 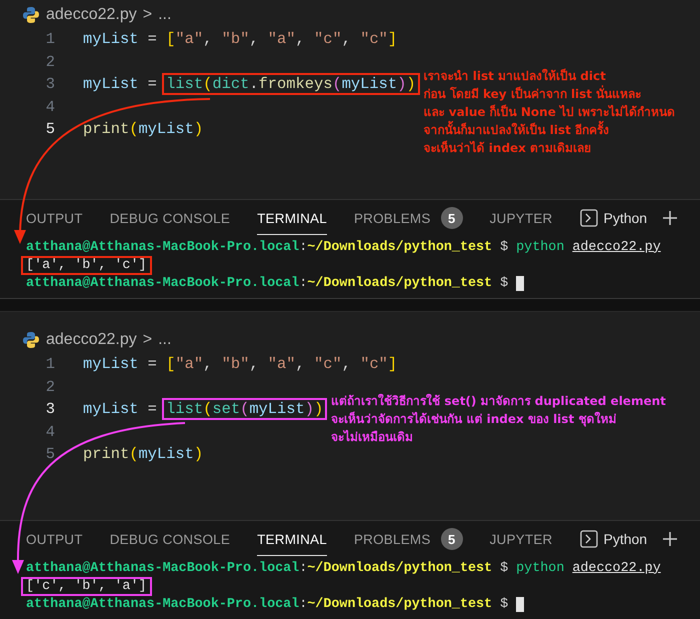 I want to click on annotation-text: จะไม่เหมือนเดิม, so click(x=372, y=437).